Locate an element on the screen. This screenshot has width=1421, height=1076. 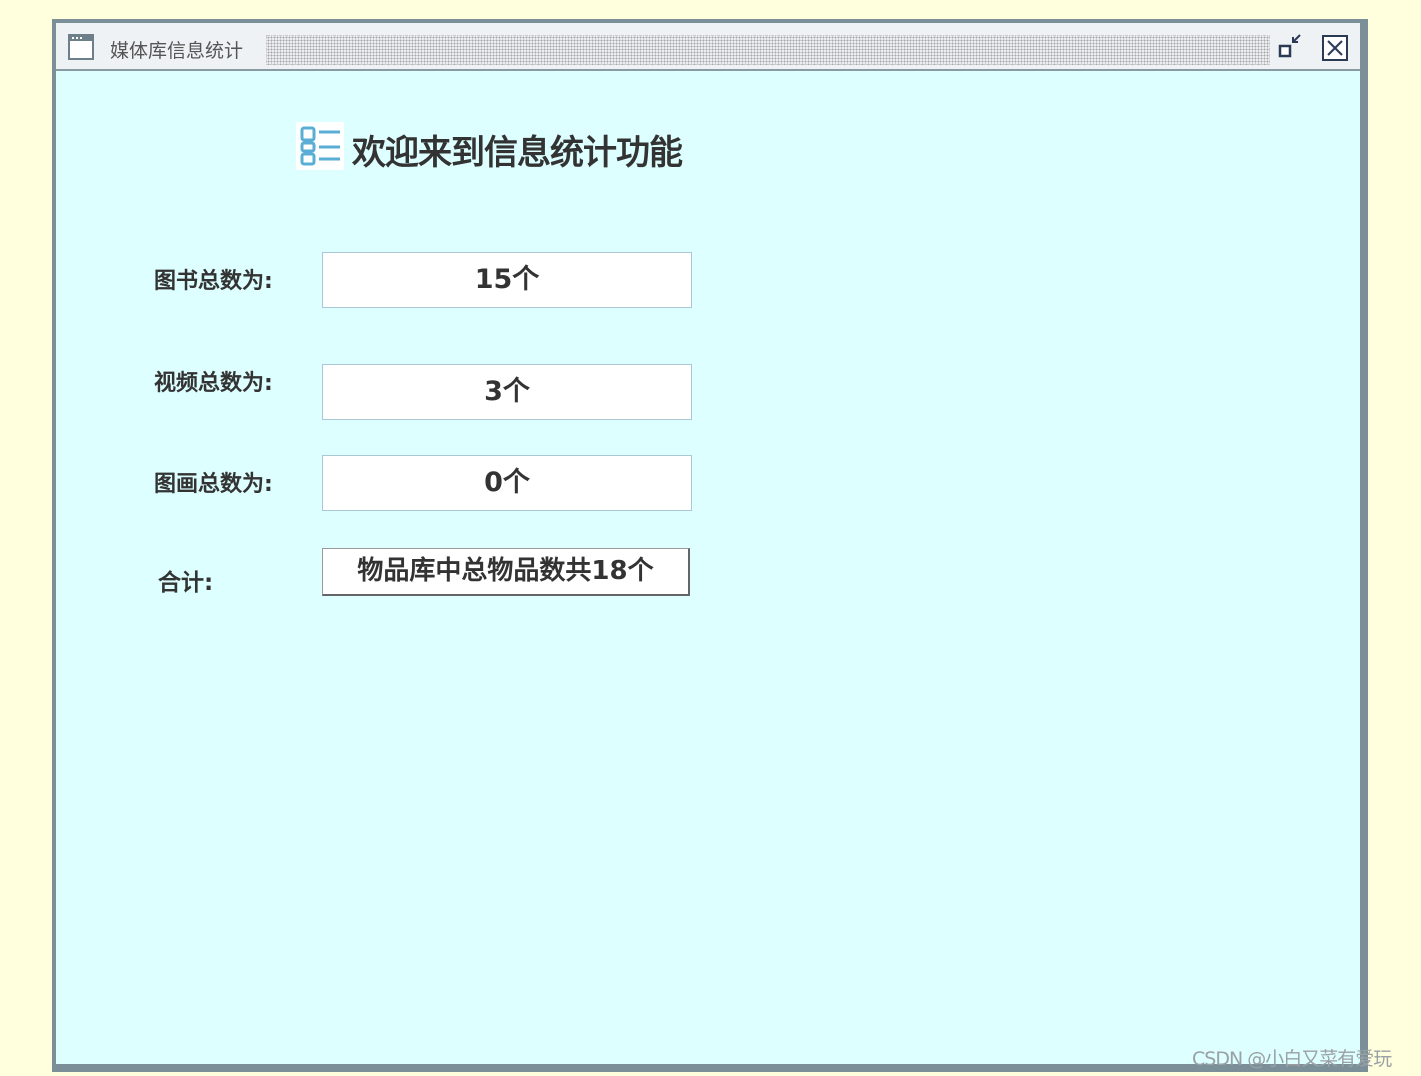
close-icon is located at coordinates (1335, 48).